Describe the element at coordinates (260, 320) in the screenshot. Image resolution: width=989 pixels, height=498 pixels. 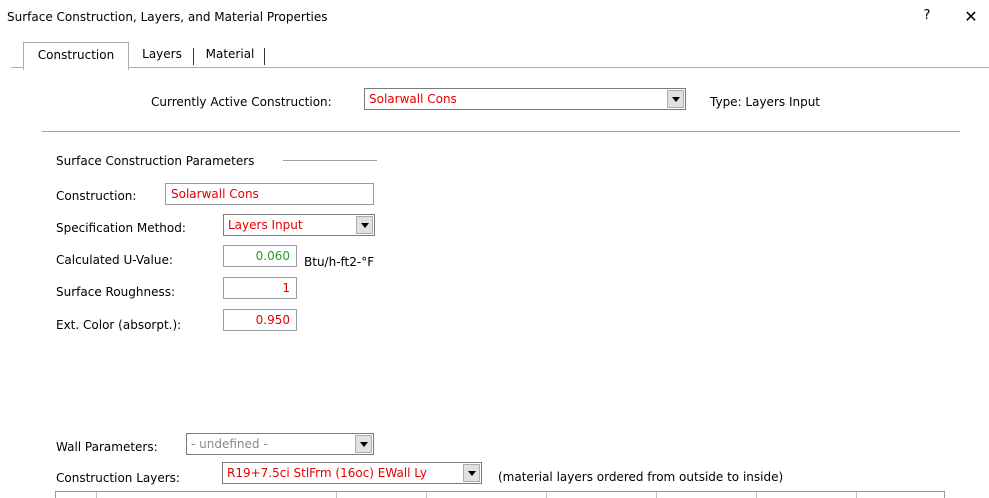
I see `ext-color-field: 0.950` at that location.